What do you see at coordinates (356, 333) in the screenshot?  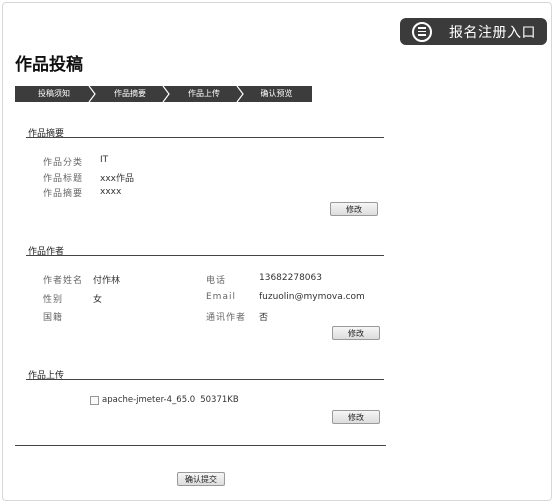 I see `edit-authors-button: 修改` at bounding box center [356, 333].